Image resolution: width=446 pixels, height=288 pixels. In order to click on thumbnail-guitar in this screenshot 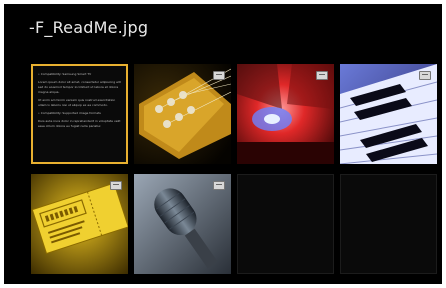, I will do `click(182, 114)`.